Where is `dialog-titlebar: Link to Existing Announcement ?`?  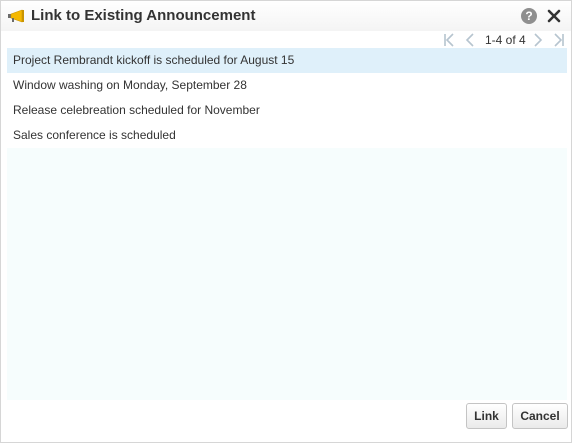 dialog-titlebar: Link to Existing Announcement ? is located at coordinates (286, 16).